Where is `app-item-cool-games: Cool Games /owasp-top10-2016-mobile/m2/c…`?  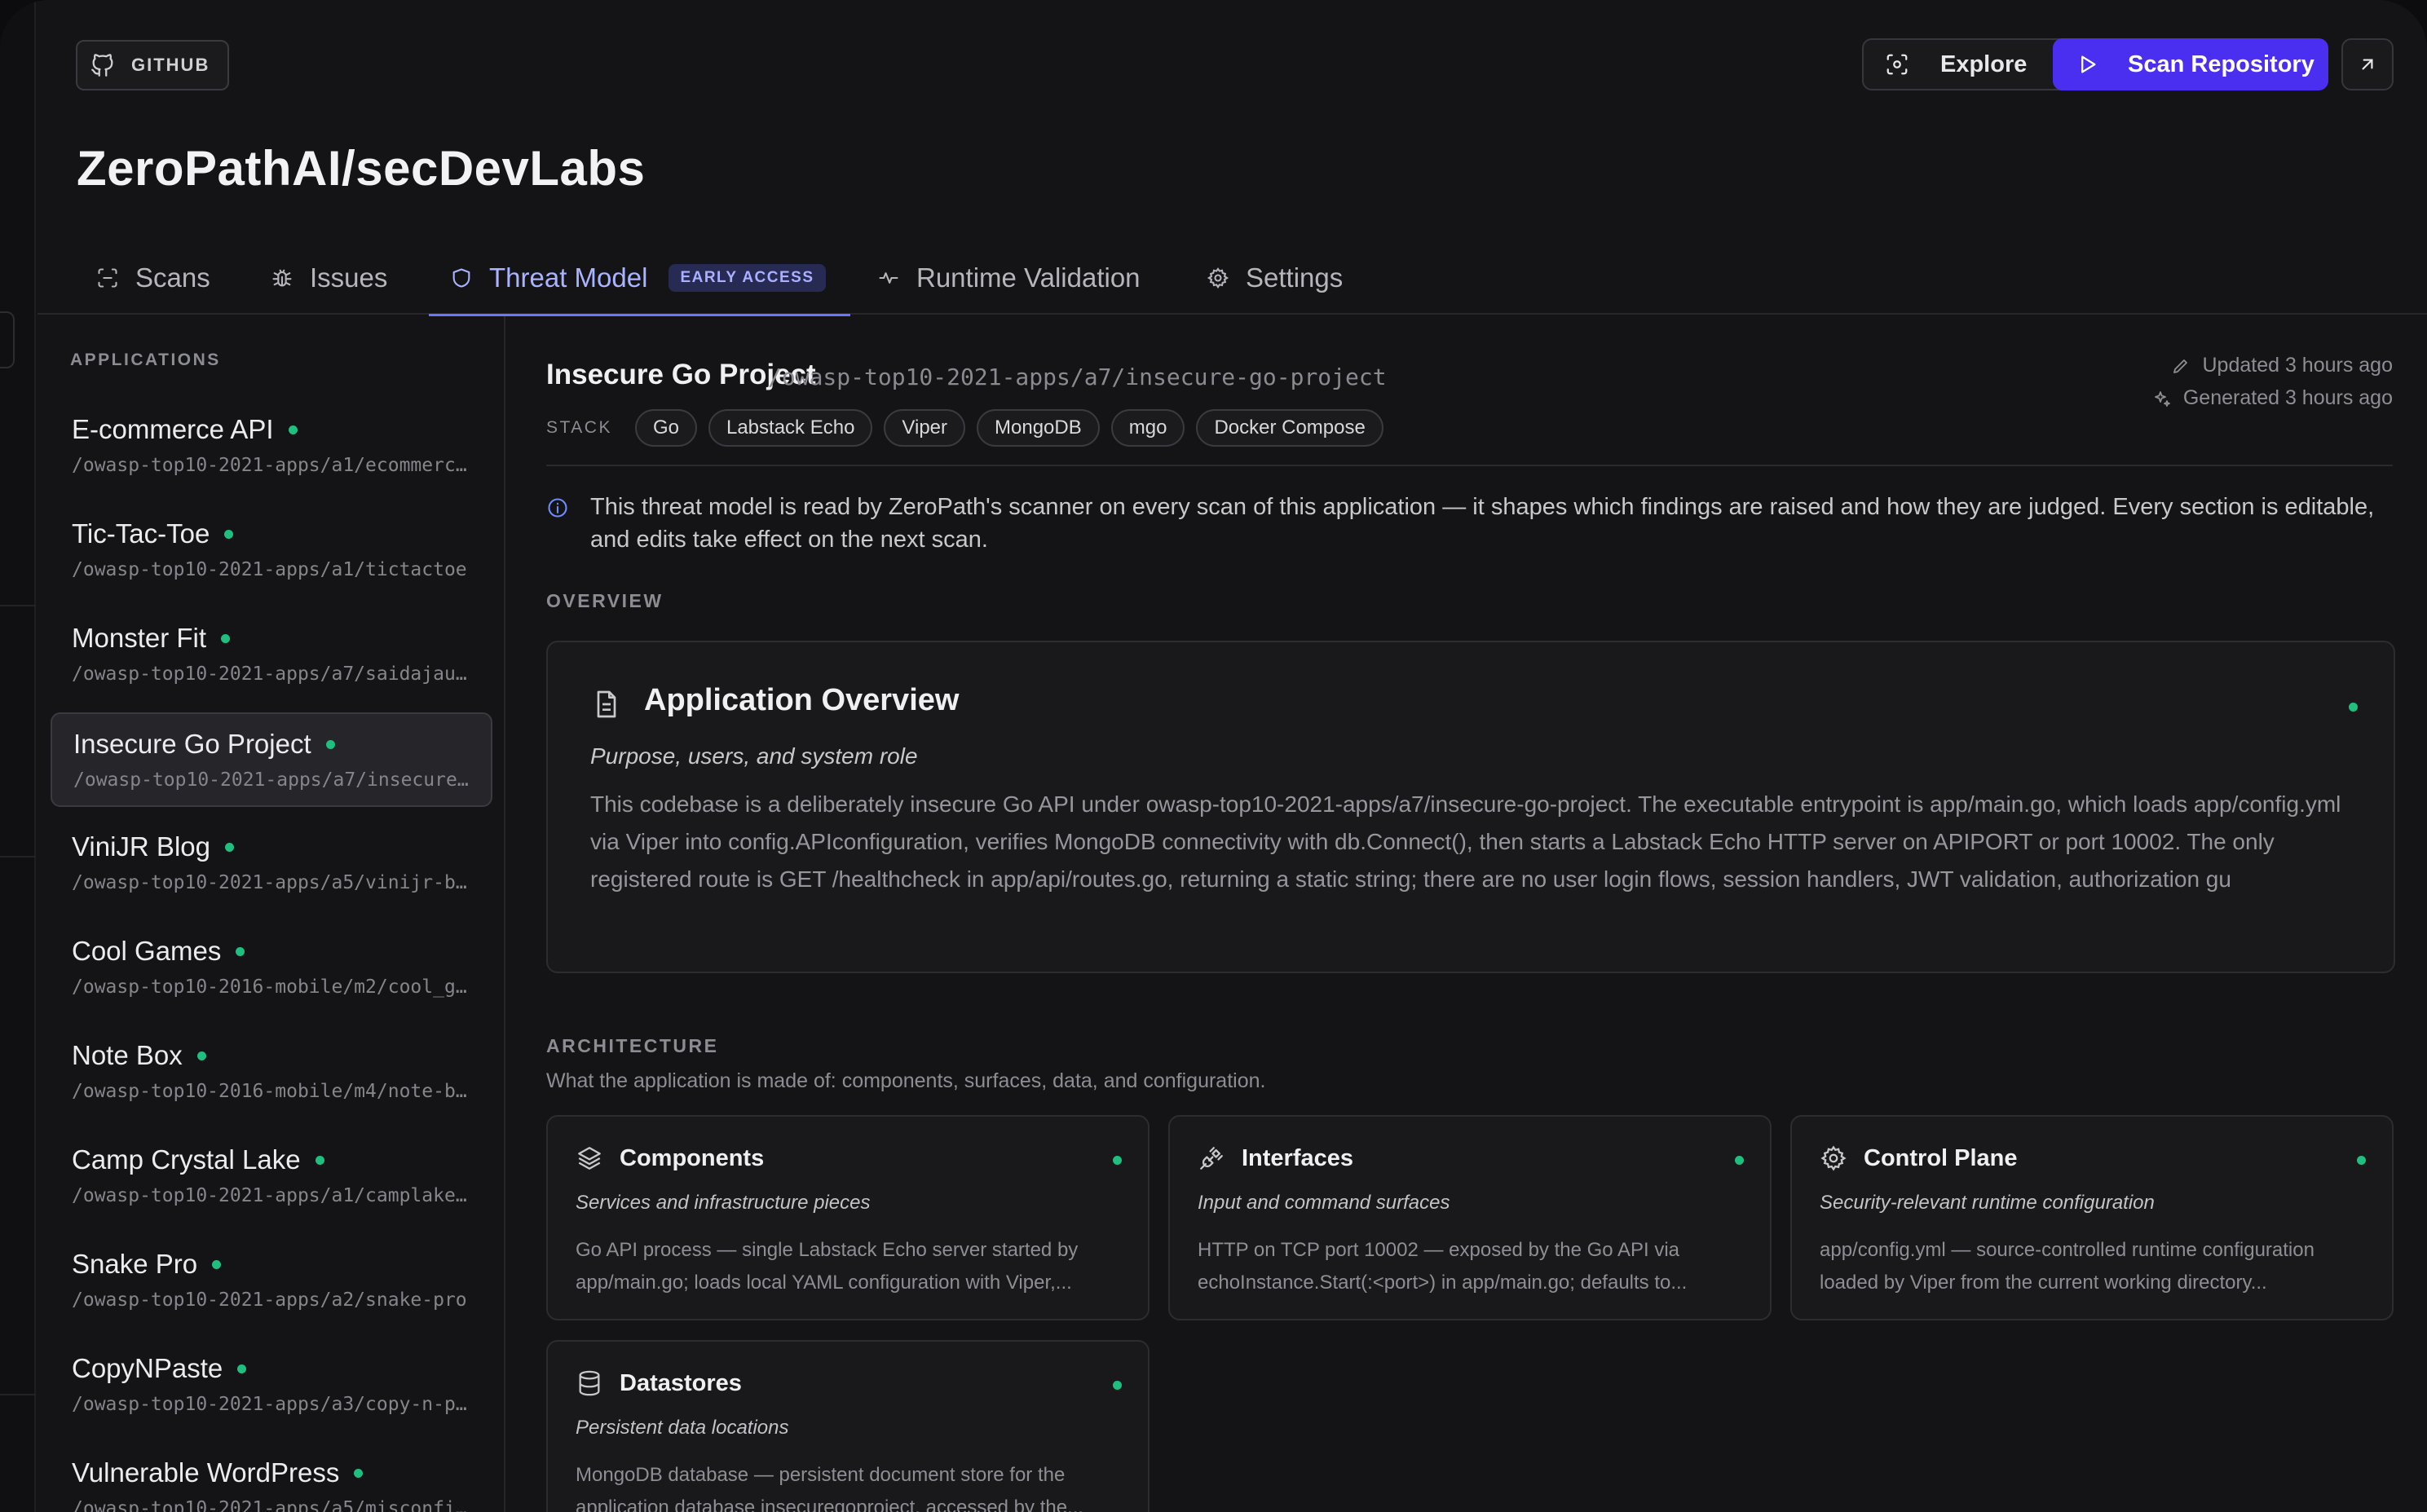
app-item-cool-games: Cool Games /owasp-top10-2016-mobile/m2/c… is located at coordinates (271, 968).